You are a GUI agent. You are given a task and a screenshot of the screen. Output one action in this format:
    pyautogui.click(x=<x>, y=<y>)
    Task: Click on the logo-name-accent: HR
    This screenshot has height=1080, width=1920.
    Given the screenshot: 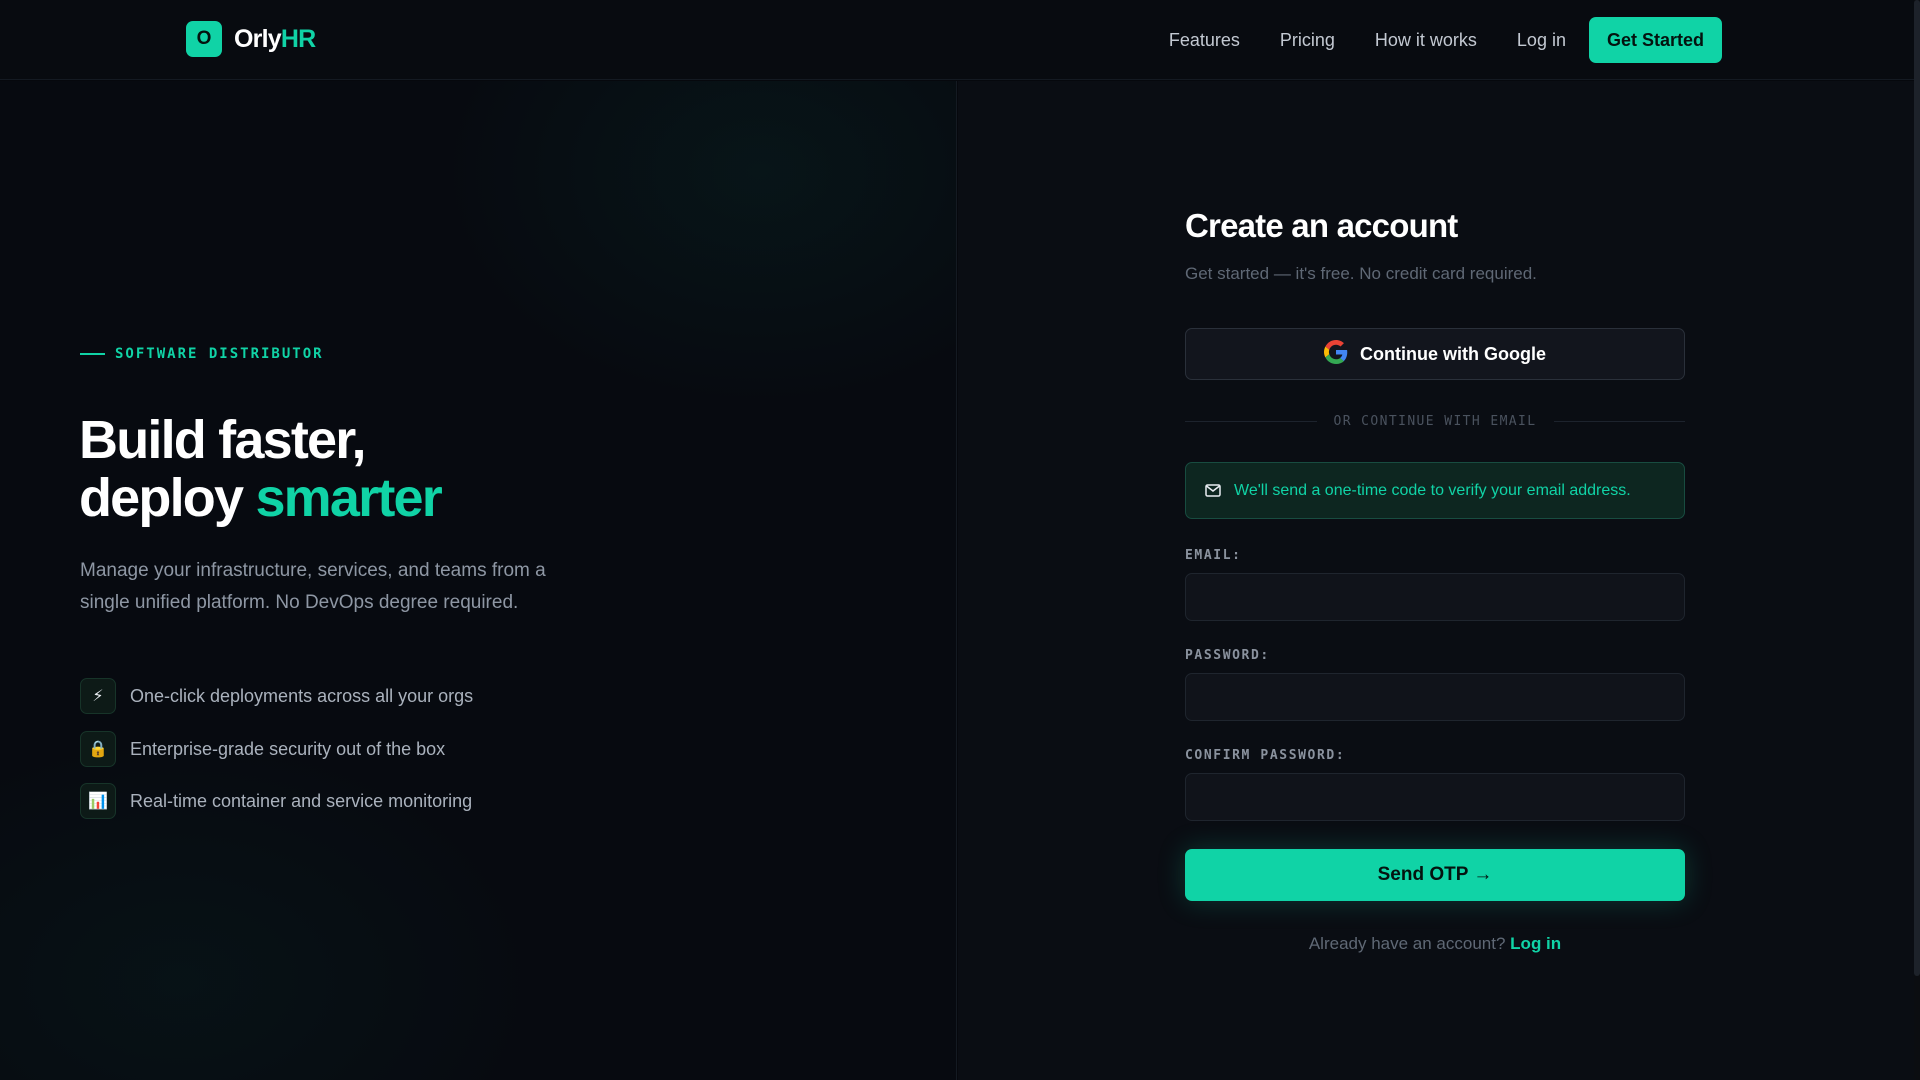 What is the action you would take?
    pyautogui.click(x=298, y=38)
    